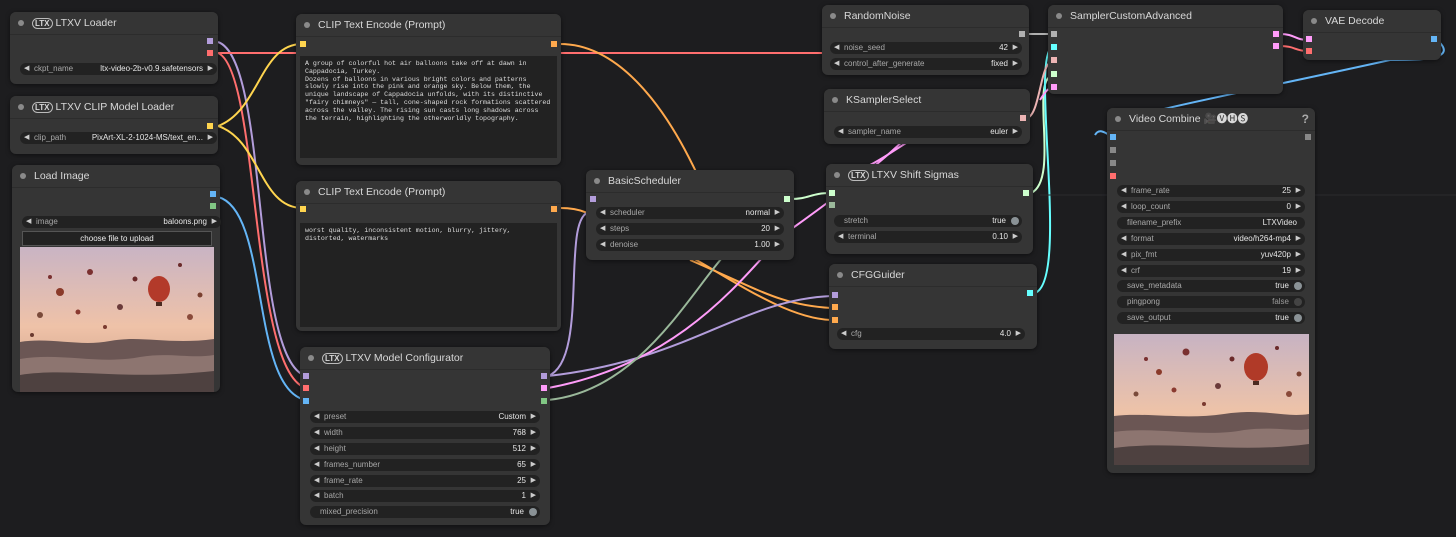 Image resolution: width=1456 pixels, height=537 pixels. Describe the element at coordinates (931, 334) in the screenshot. I see `widget-cfg: ◀ cfg 4.0 ▶` at that location.